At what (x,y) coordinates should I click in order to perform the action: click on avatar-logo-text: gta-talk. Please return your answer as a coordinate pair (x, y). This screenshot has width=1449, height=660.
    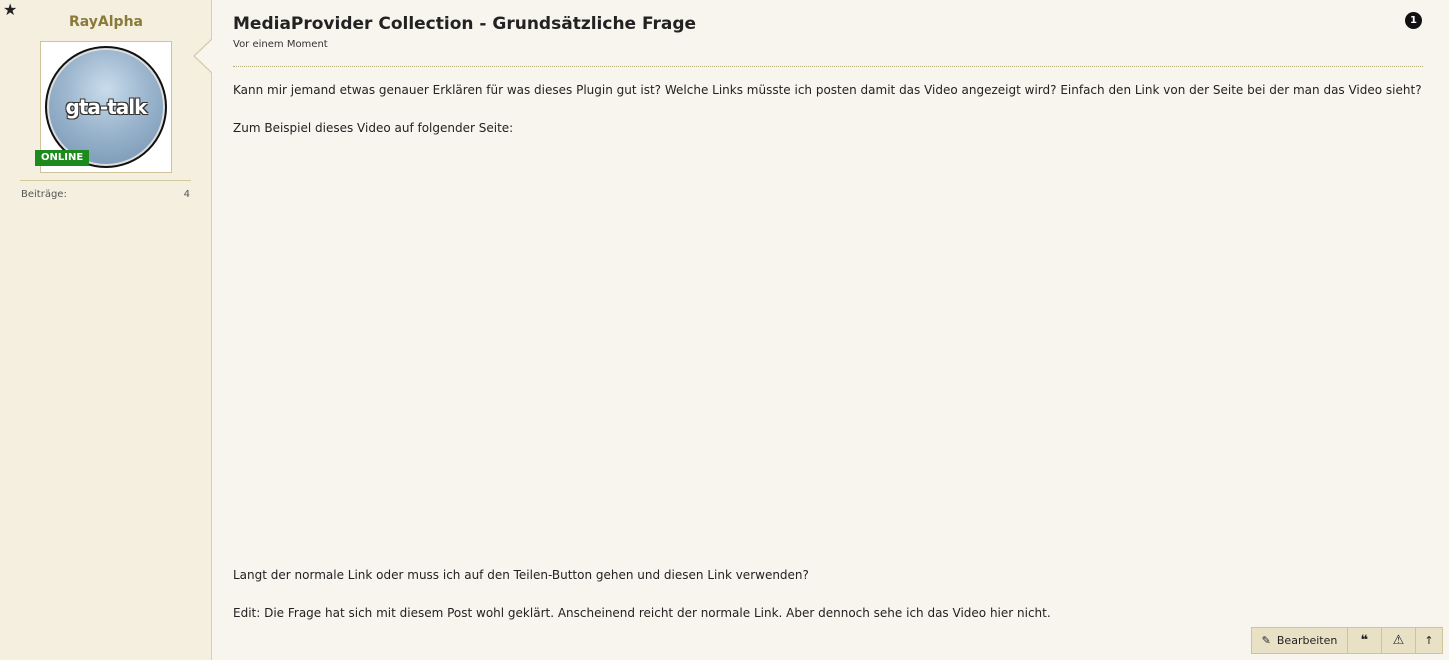
    Looking at the image, I should click on (106, 107).